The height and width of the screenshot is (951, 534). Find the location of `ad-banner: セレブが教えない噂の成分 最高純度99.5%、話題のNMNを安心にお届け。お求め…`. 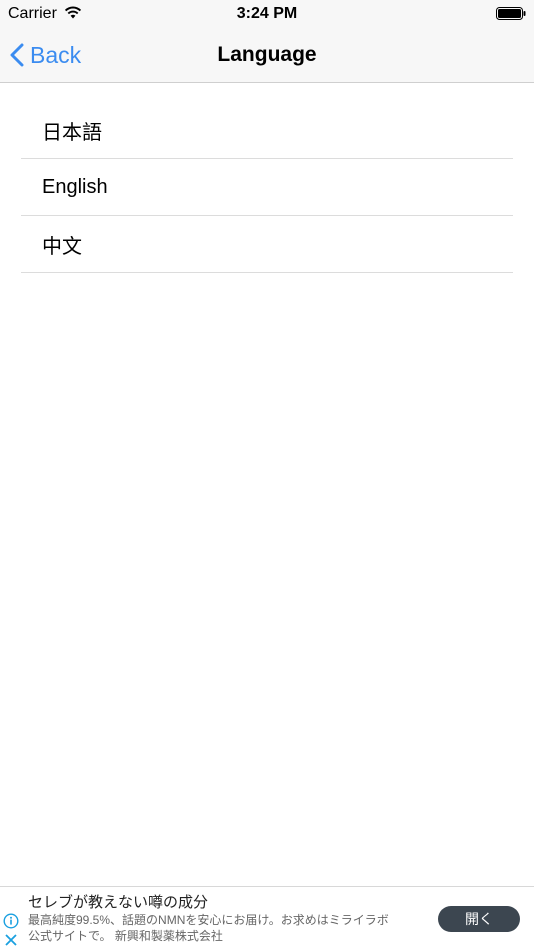

ad-banner: セレブが教えない噂の成分 最高純度99.5%、話題のNMNを安心にお届け。お求め… is located at coordinates (267, 918).